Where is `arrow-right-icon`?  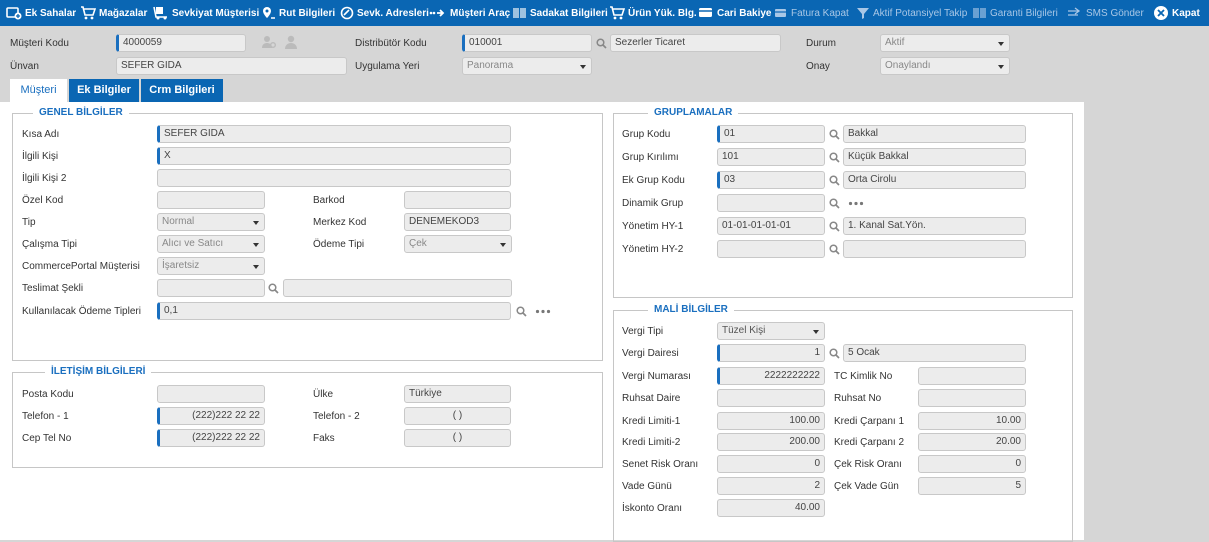 arrow-right-icon is located at coordinates (437, 13).